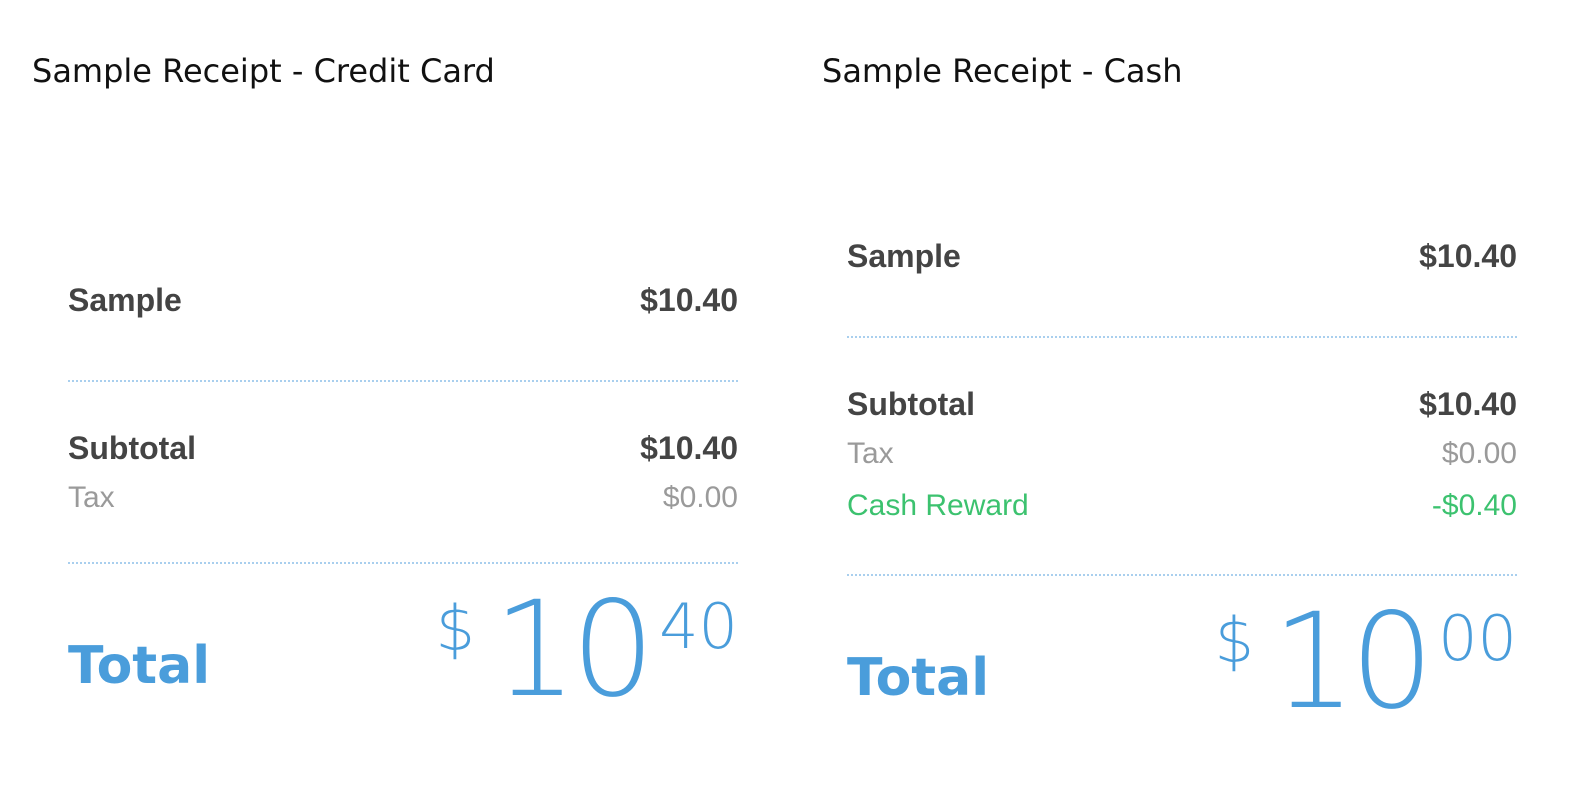 This screenshot has width=1591, height=785. Describe the element at coordinates (698, 626) in the screenshot. I see `total-cents: 40` at that location.